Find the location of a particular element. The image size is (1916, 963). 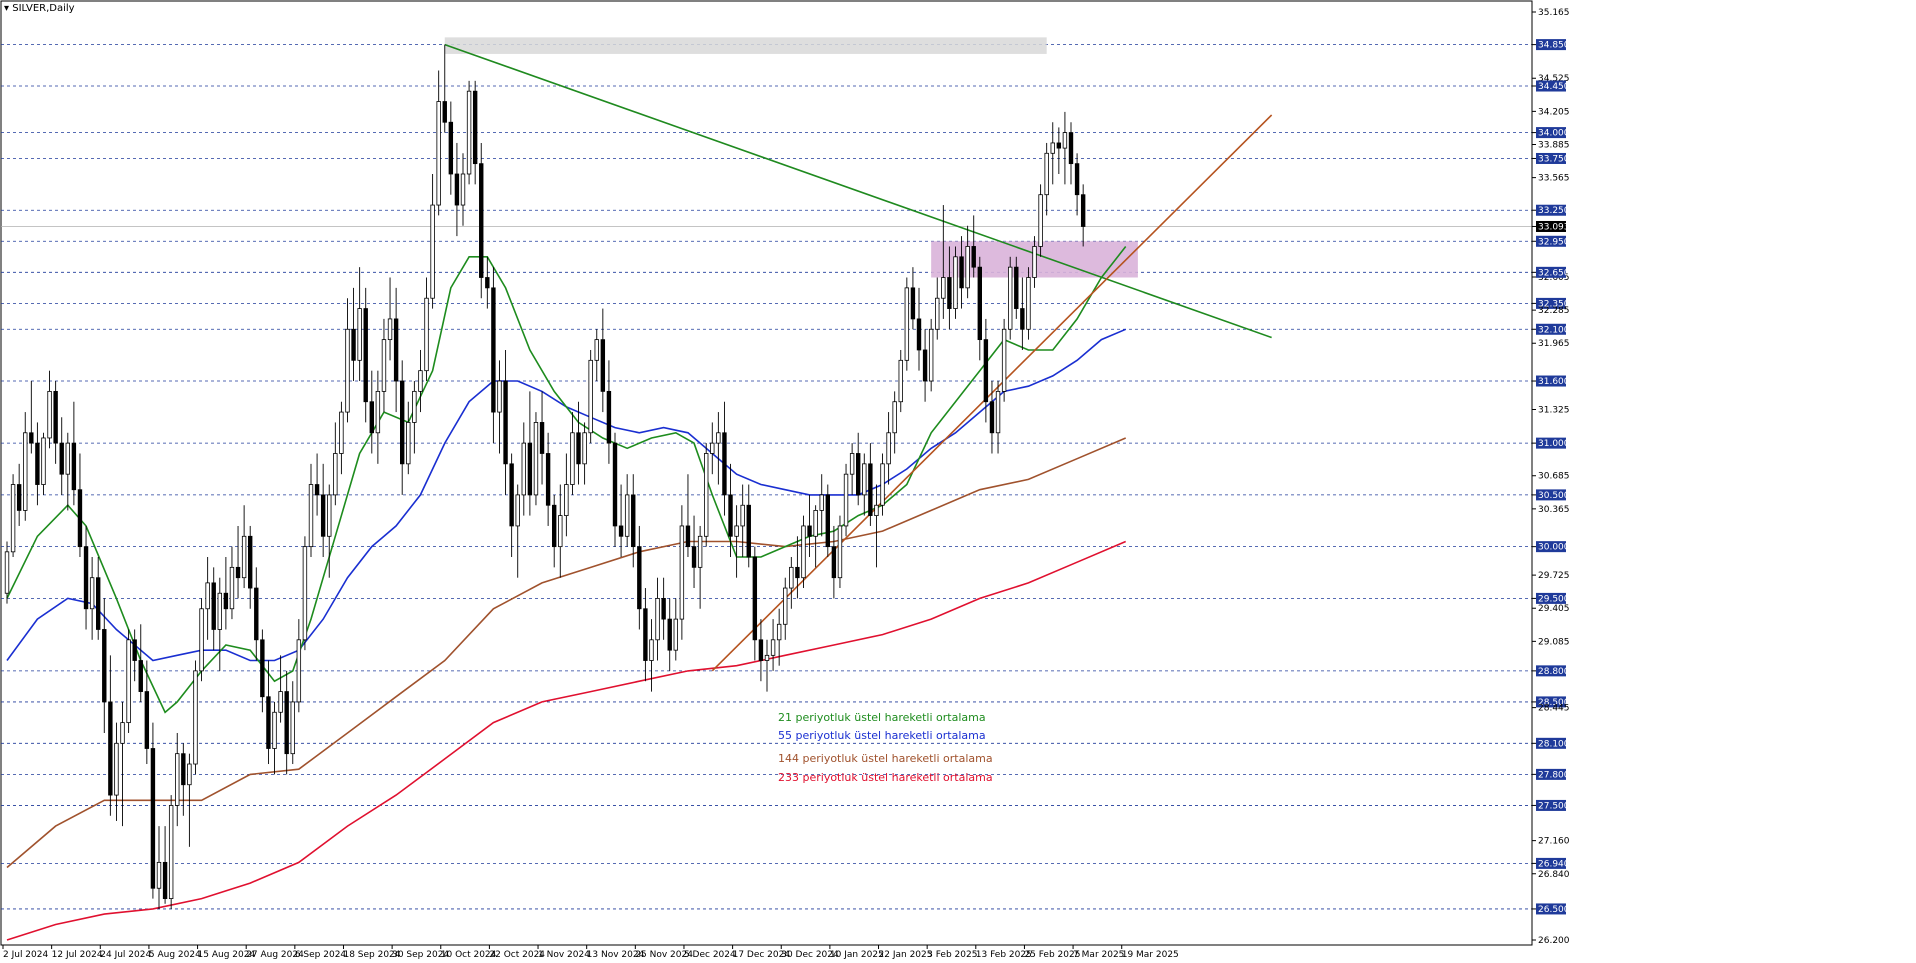

y-tick-label: 28.800 is located at coordinates (1554, 672).